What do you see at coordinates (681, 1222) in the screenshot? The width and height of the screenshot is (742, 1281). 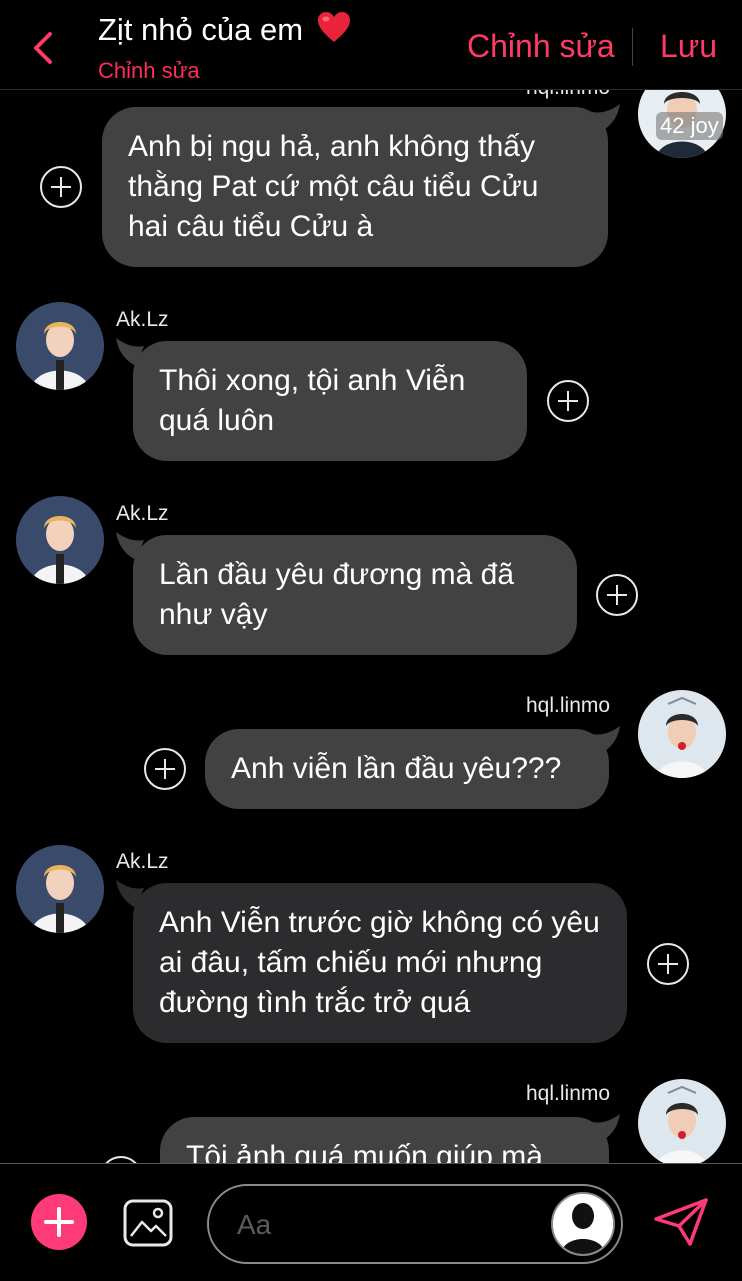 I see `send-icon` at bounding box center [681, 1222].